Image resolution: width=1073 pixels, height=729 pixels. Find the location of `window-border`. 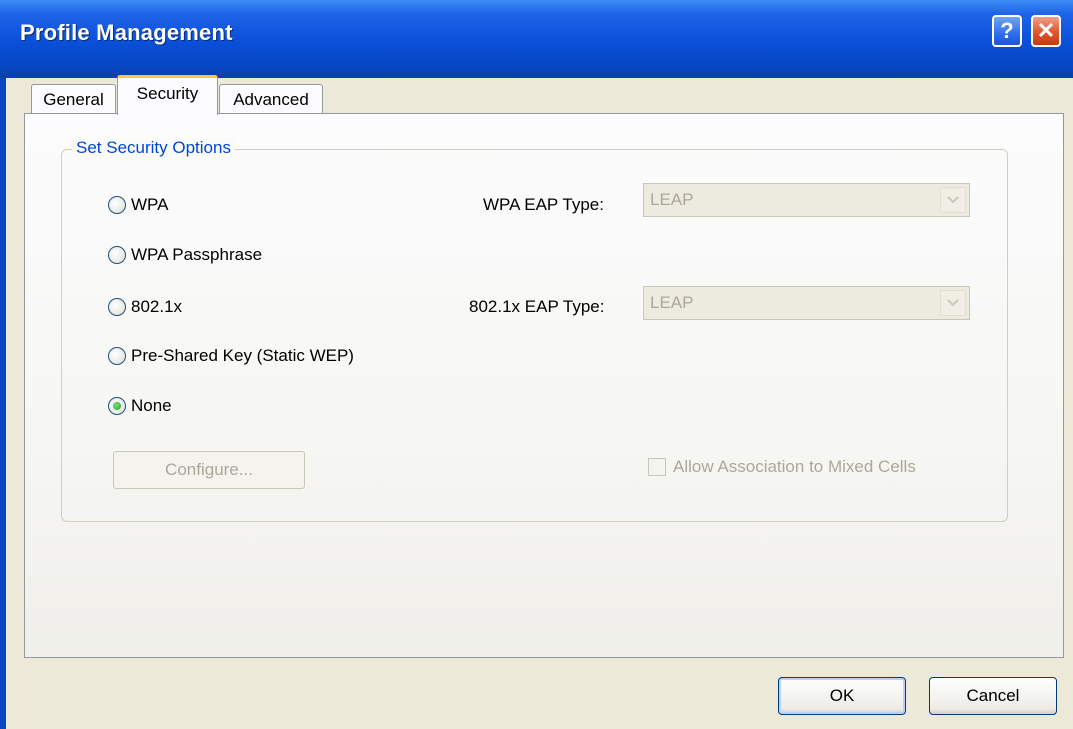

window-border is located at coordinates (3, 403).